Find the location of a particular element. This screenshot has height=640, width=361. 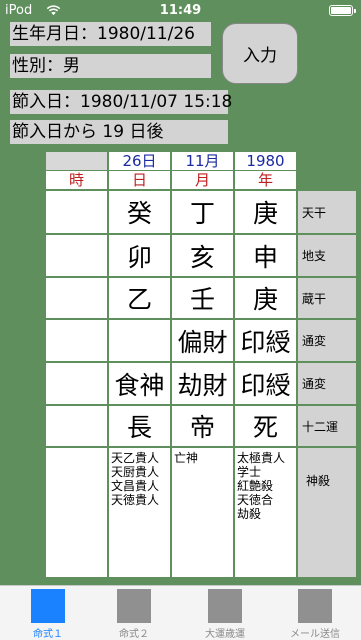

setsuiri-date-field: 節入日：1980/11/07 15:18 is located at coordinates (121, 102).